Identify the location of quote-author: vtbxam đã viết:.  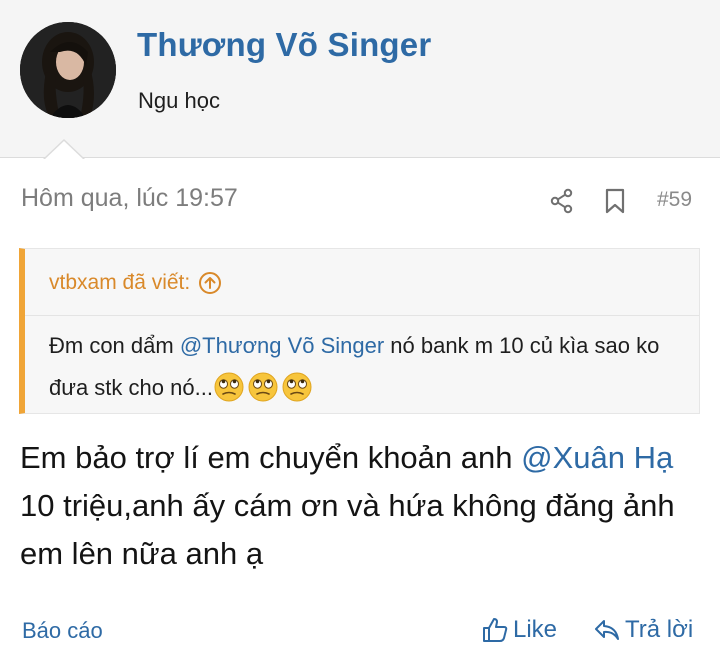
(120, 282).